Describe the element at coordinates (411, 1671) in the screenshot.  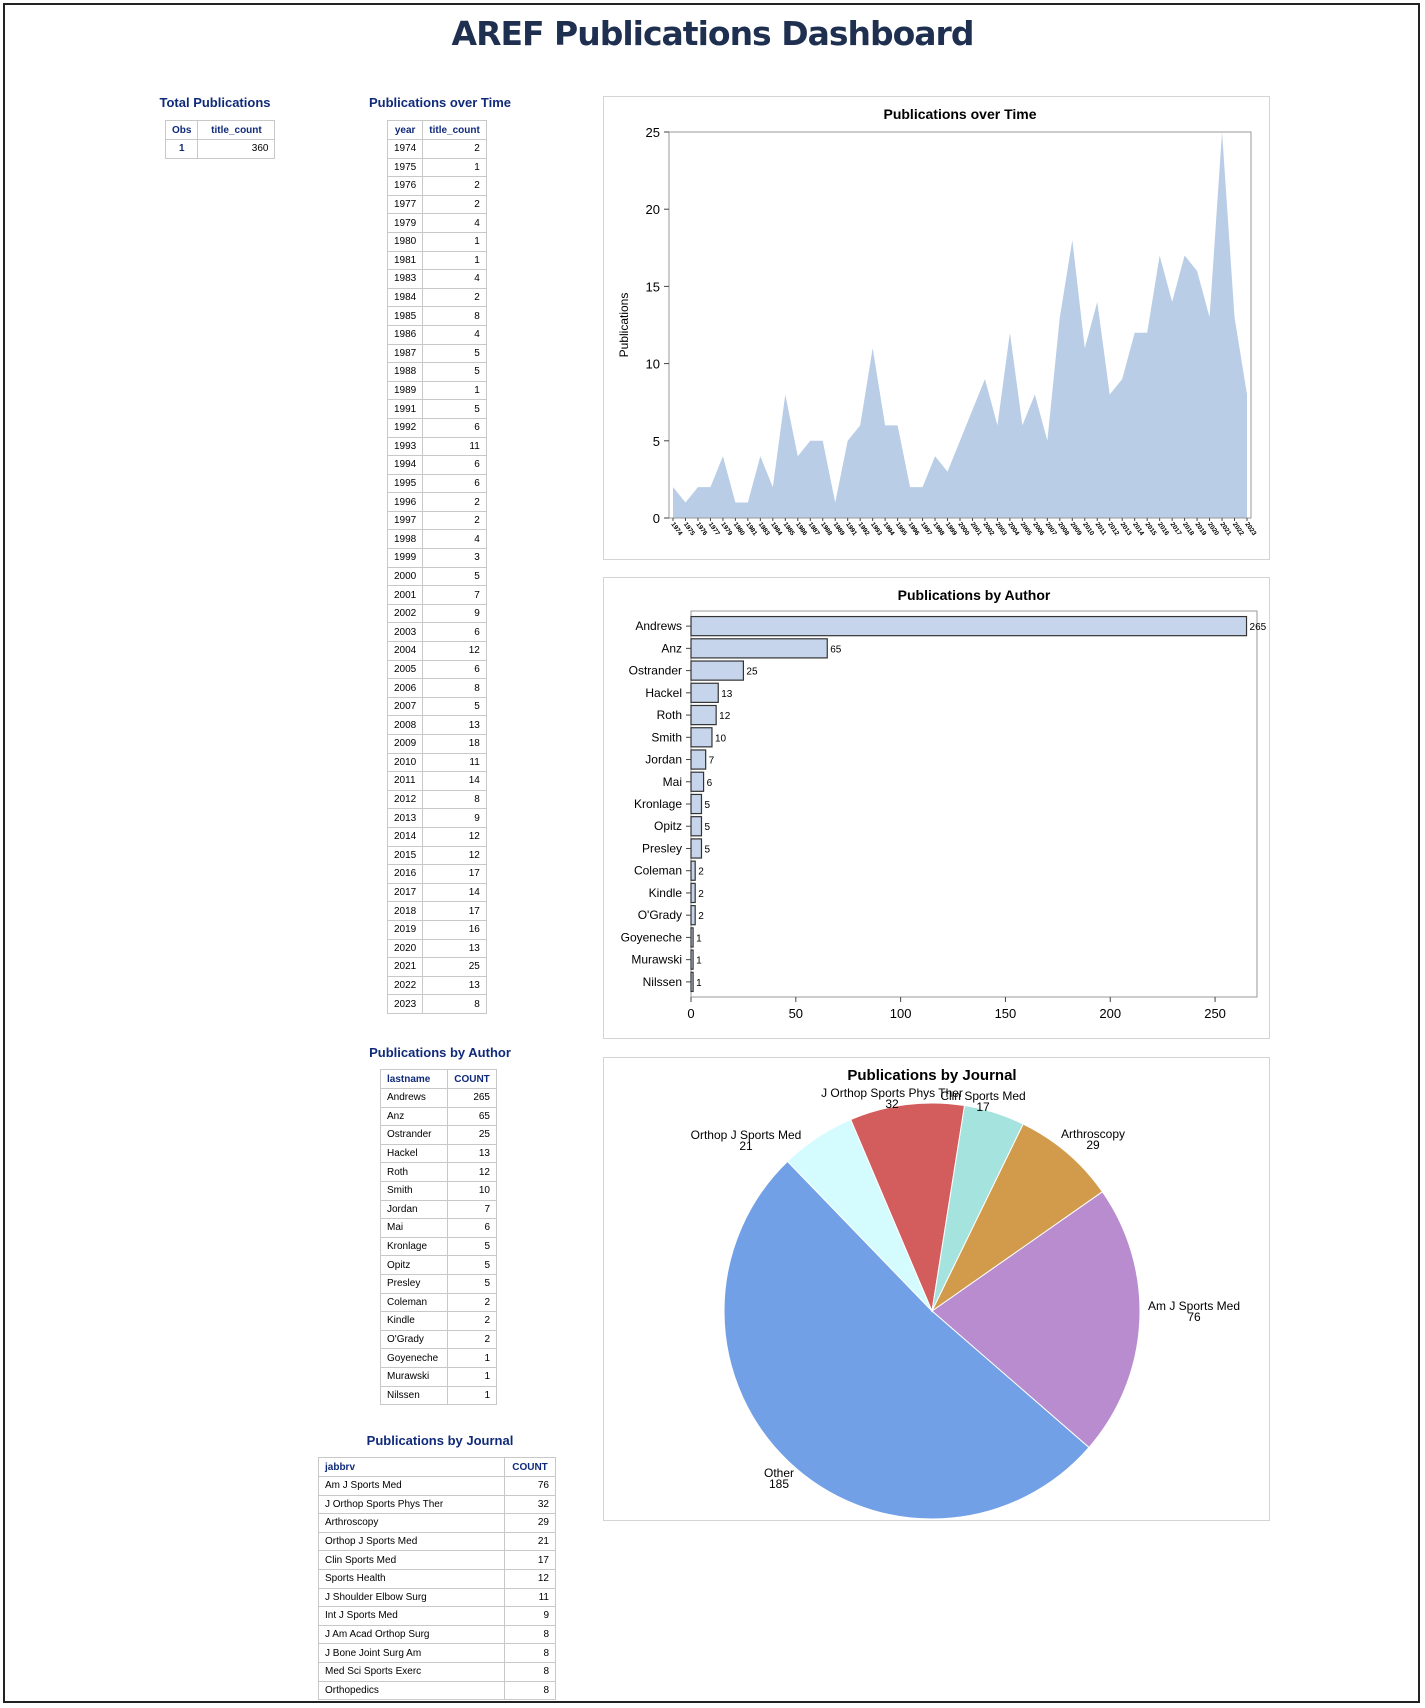
I see `journal-cell: Med Sci Sports Exerc` at that location.